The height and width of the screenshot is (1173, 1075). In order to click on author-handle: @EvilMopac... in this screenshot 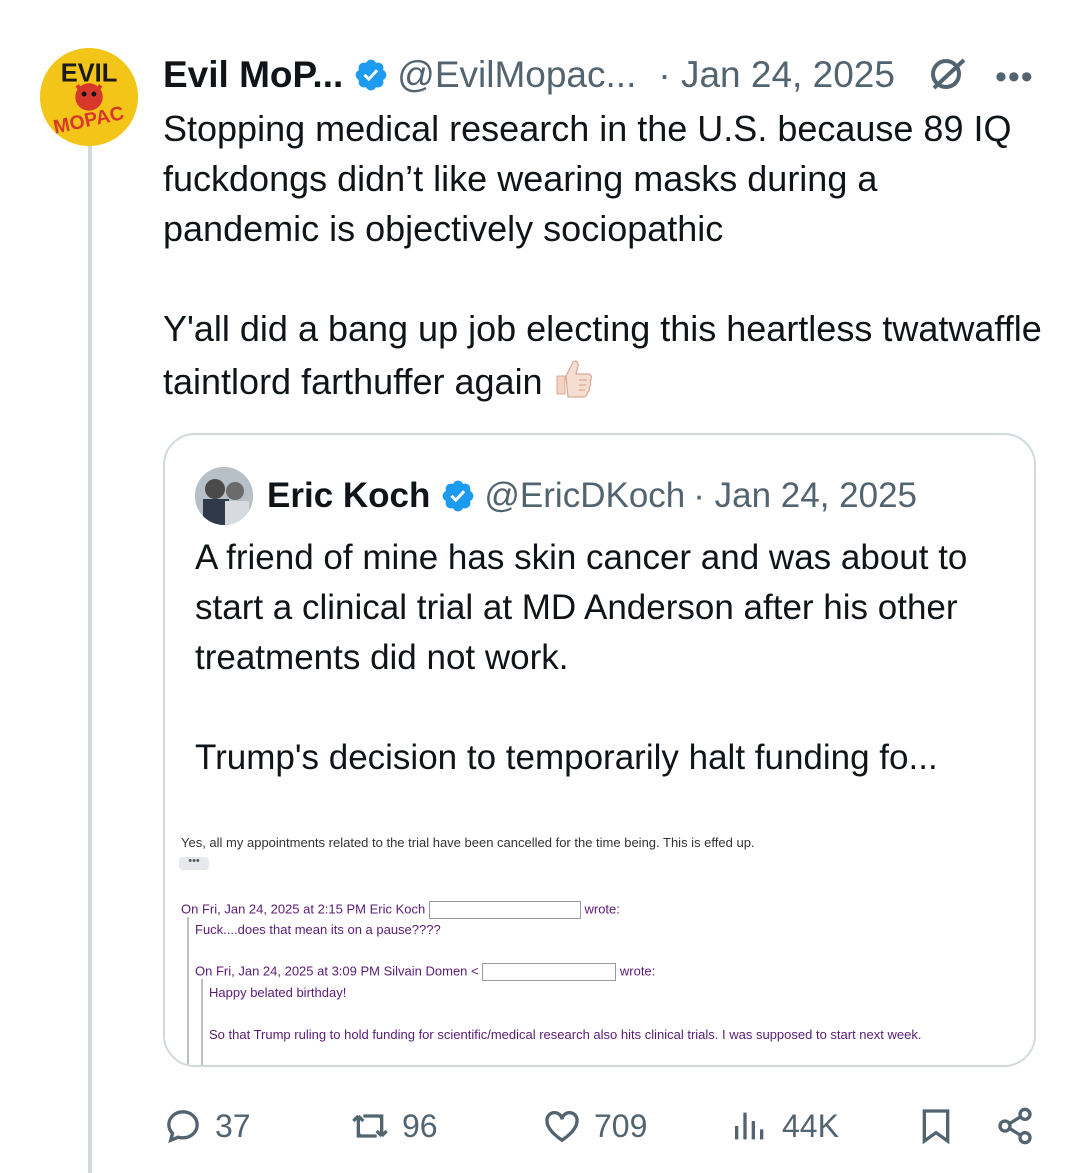, I will do `click(516, 75)`.